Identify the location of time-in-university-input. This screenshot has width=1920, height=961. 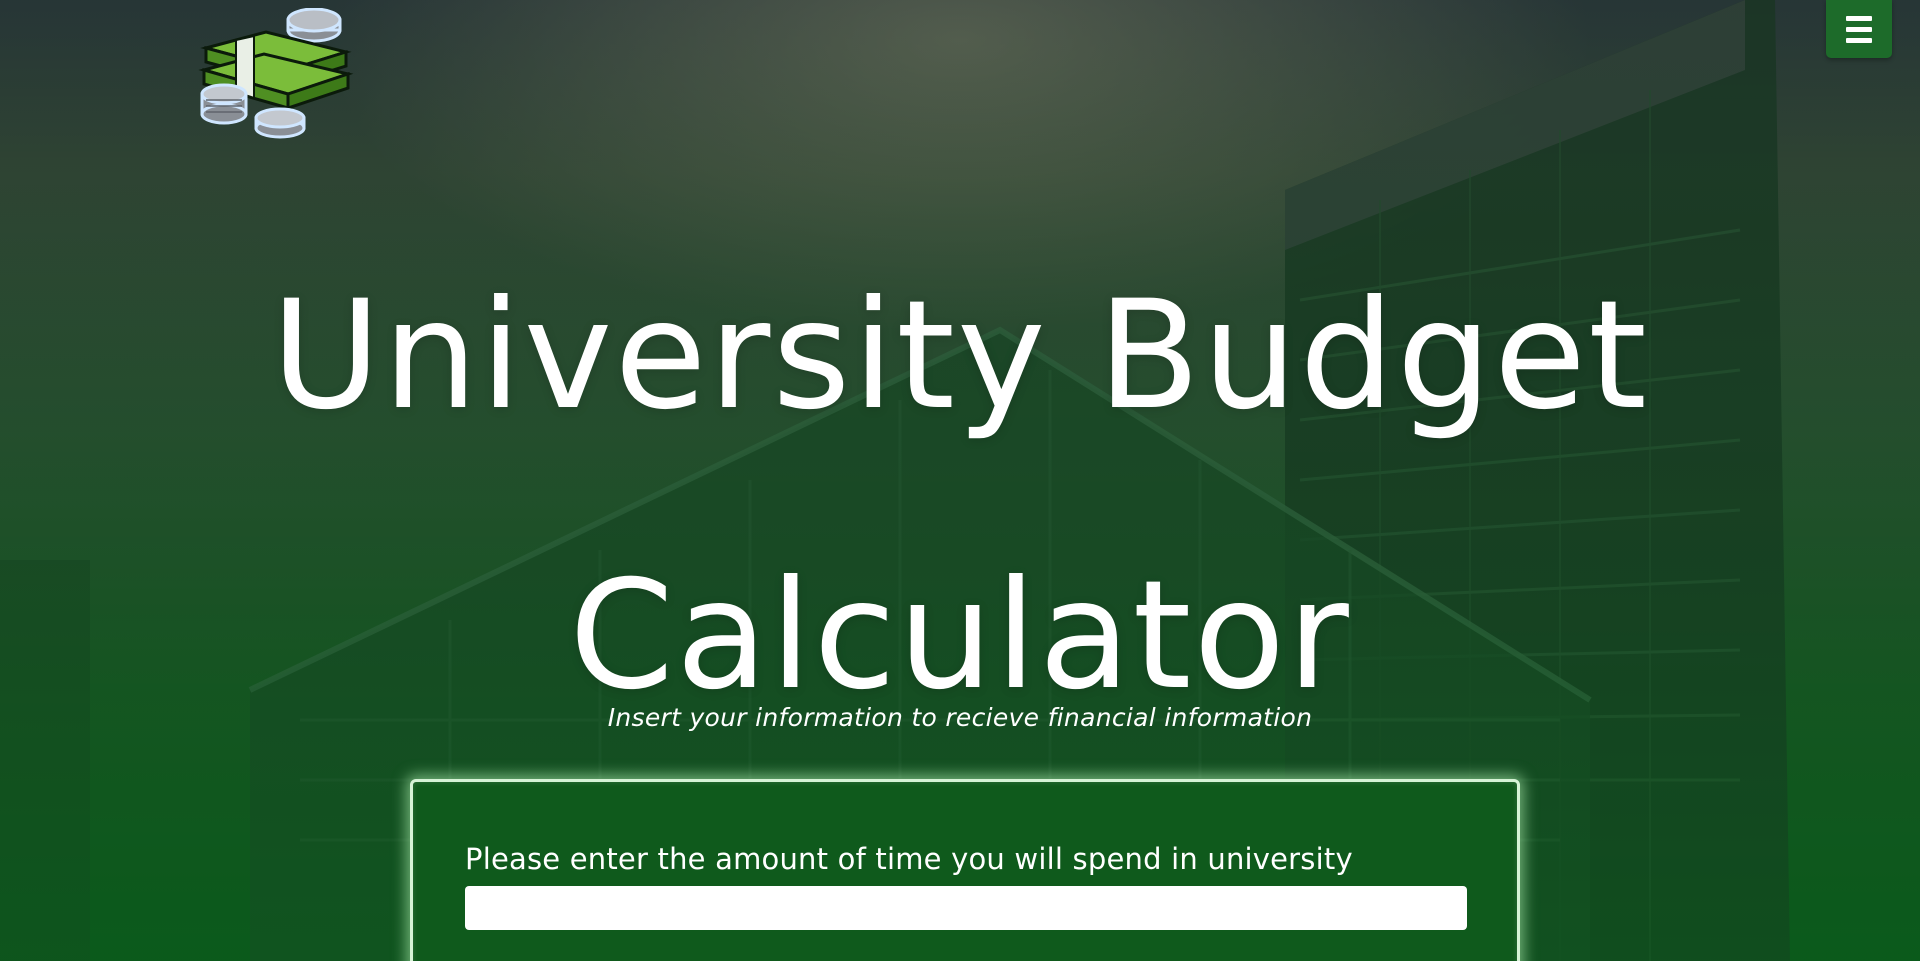
(966, 908).